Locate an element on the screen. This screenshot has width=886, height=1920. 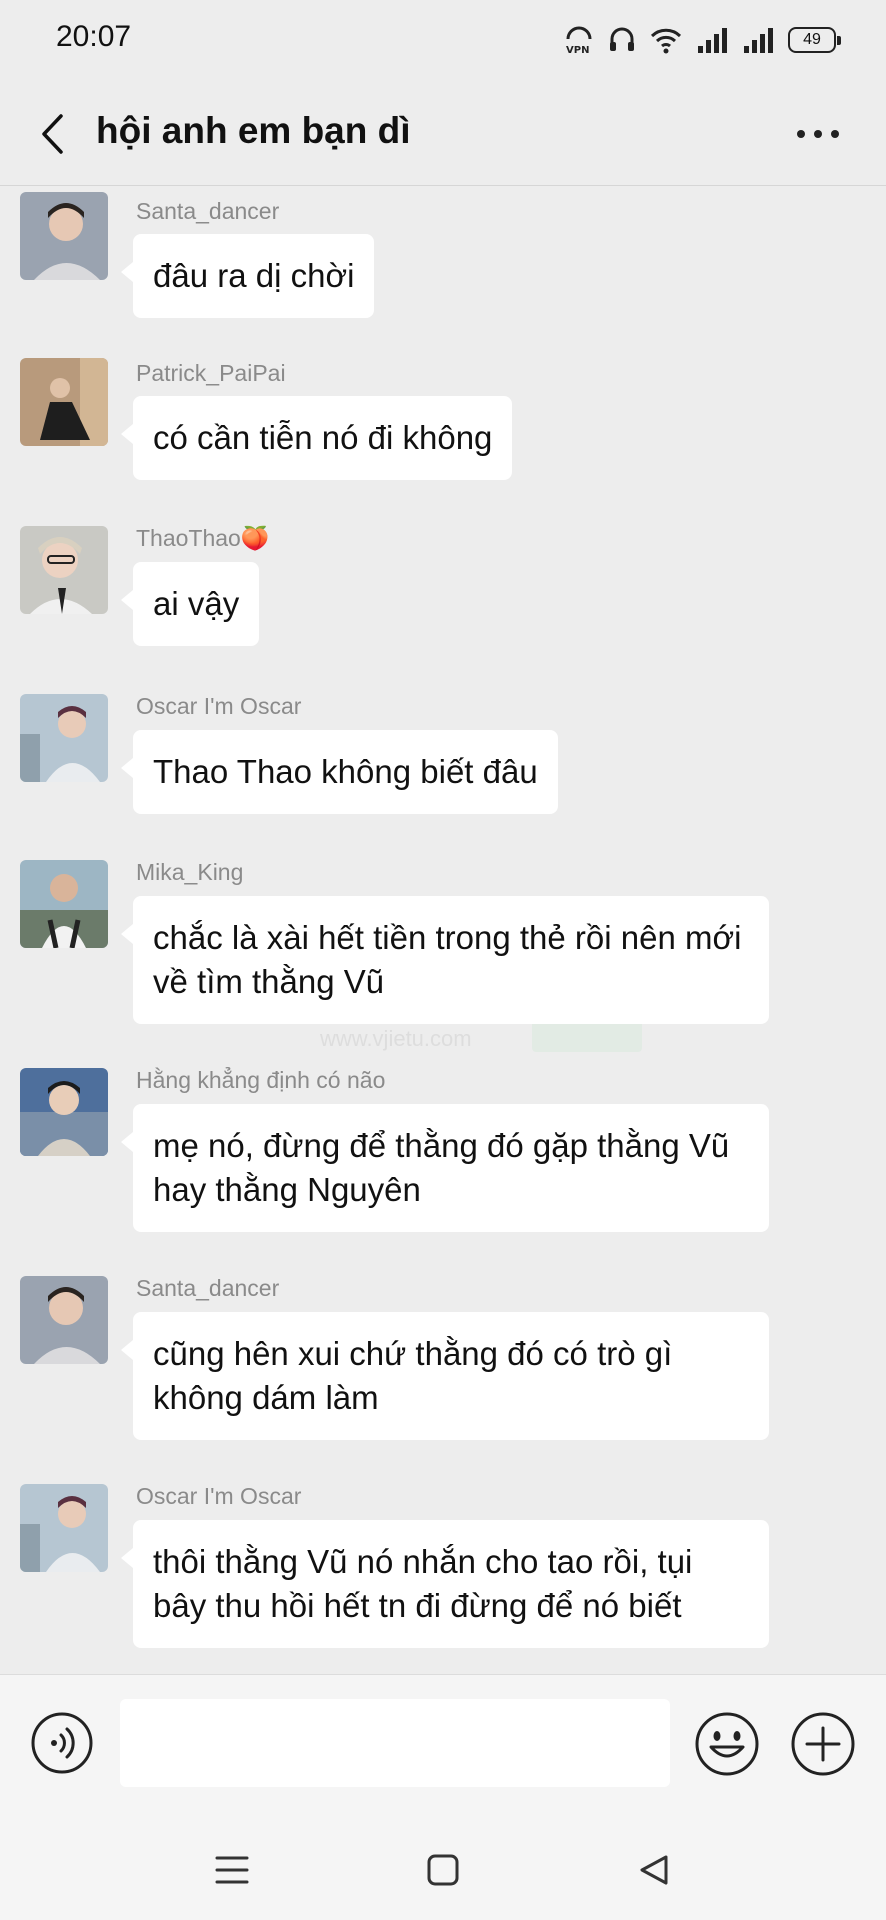
menu-icon is located at coordinates (232, 1870).